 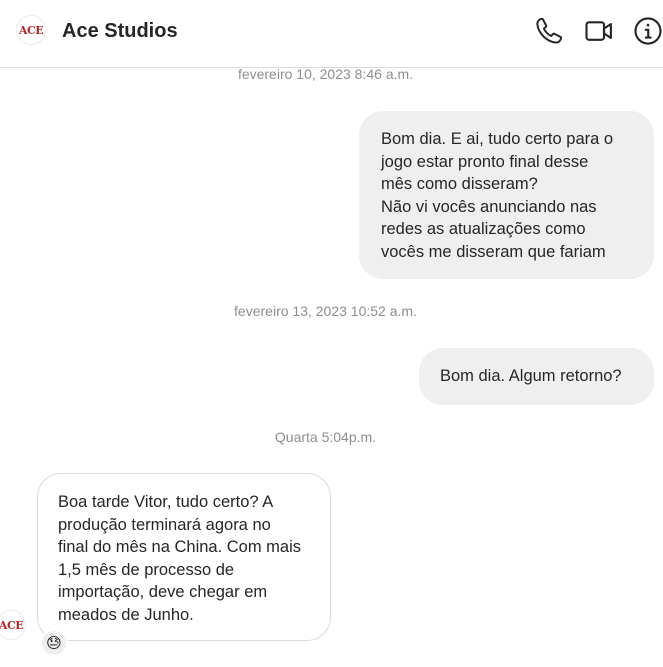 What do you see at coordinates (325, 74) in the screenshot?
I see `message-timestamp: fevereiro 10, 2023 8:46 a.m.` at bounding box center [325, 74].